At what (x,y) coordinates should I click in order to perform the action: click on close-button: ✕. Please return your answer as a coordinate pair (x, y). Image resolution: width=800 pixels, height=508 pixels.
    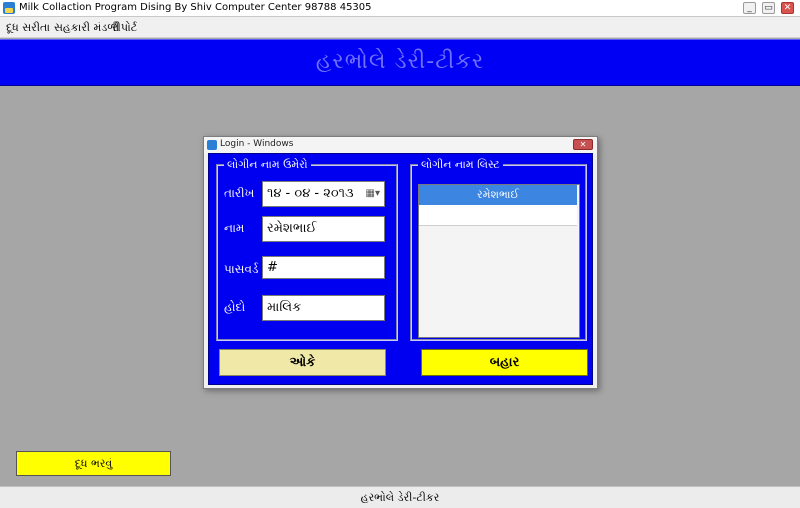
    Looking at the image, I should click on (787, 8).